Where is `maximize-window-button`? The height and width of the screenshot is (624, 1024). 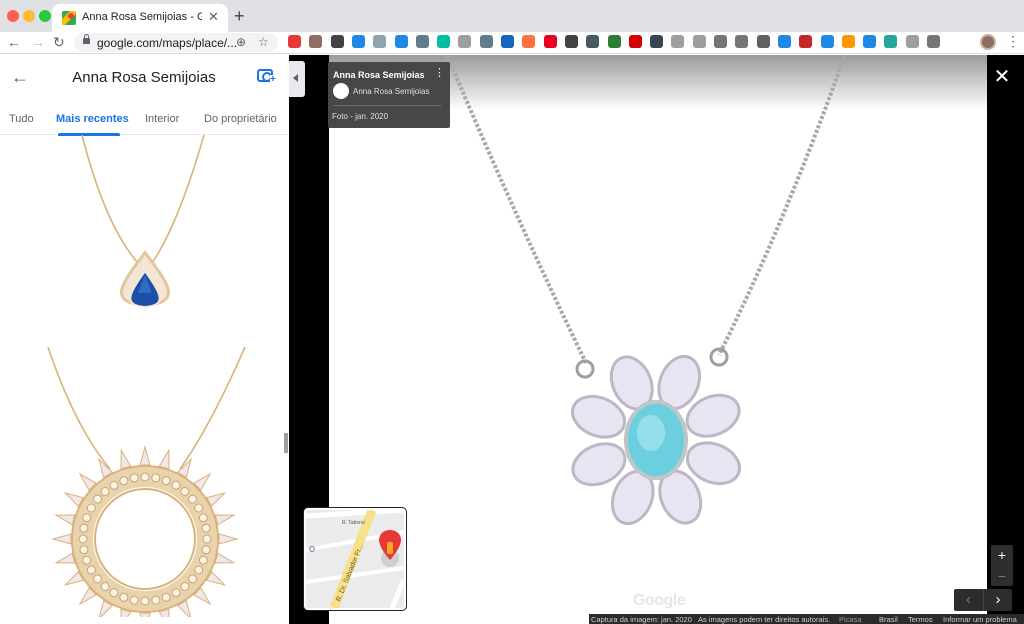
maximize-window-button is located at coordinates (45, 16).